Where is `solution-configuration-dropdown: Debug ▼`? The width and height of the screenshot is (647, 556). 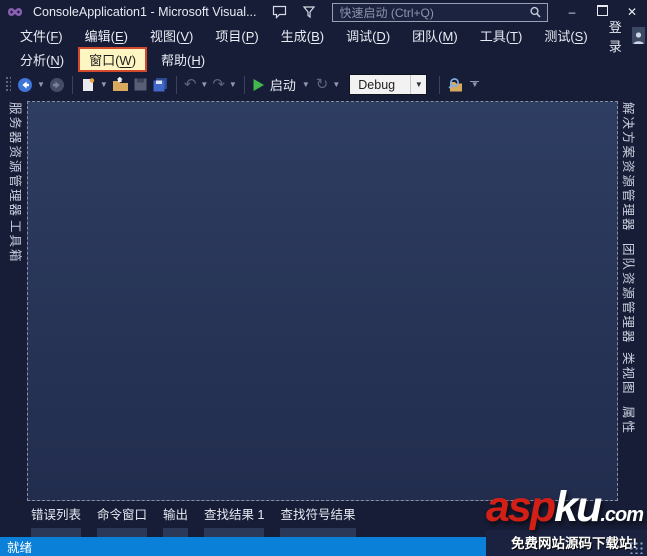 solution-configuration-dropdown: Debug ▼ is located at coordinates (388, 84).